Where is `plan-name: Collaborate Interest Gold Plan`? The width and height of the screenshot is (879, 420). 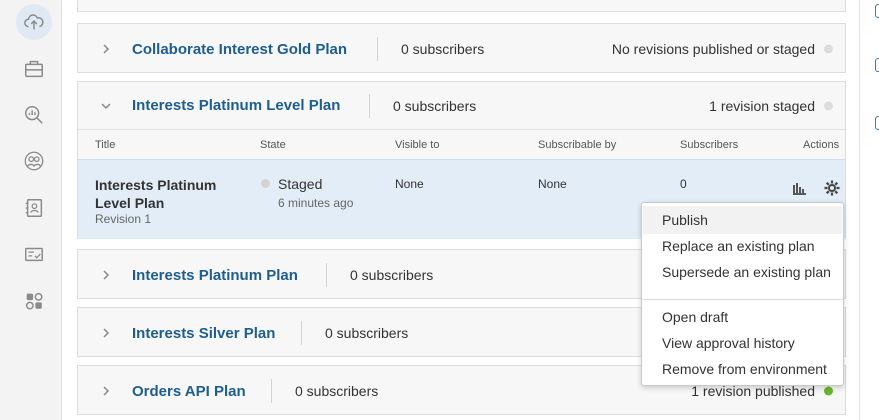
plan-name: Collaborate Interest Gold Plan is located at coordinates (239, 49).